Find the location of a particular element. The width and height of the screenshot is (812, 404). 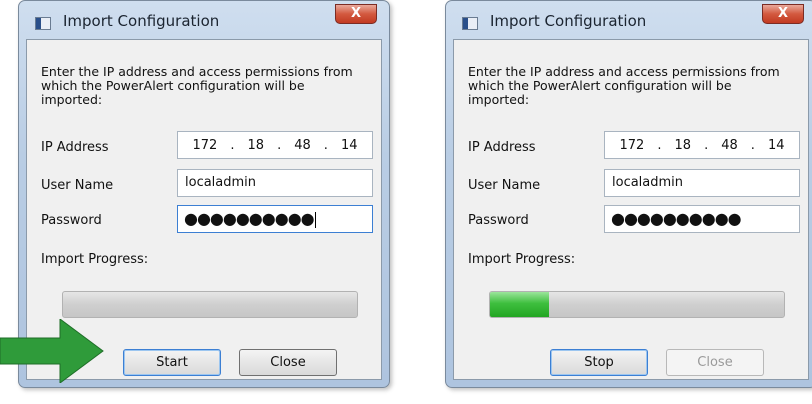

green-arrow-icon is located at coordinates (52, 351).